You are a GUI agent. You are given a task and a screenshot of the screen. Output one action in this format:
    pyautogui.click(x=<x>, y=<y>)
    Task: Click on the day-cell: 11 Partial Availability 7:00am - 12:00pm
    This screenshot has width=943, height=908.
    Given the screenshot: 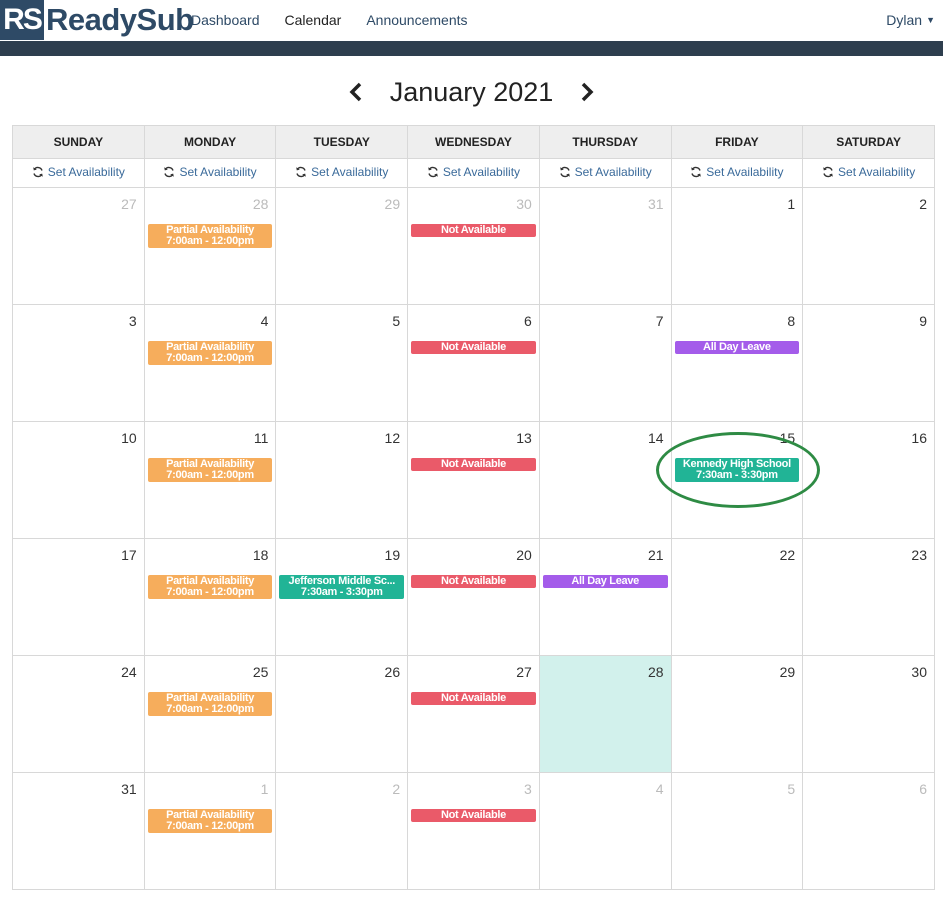 What is the action you would take?
    pyautogui.click(x=210, y=480)
    